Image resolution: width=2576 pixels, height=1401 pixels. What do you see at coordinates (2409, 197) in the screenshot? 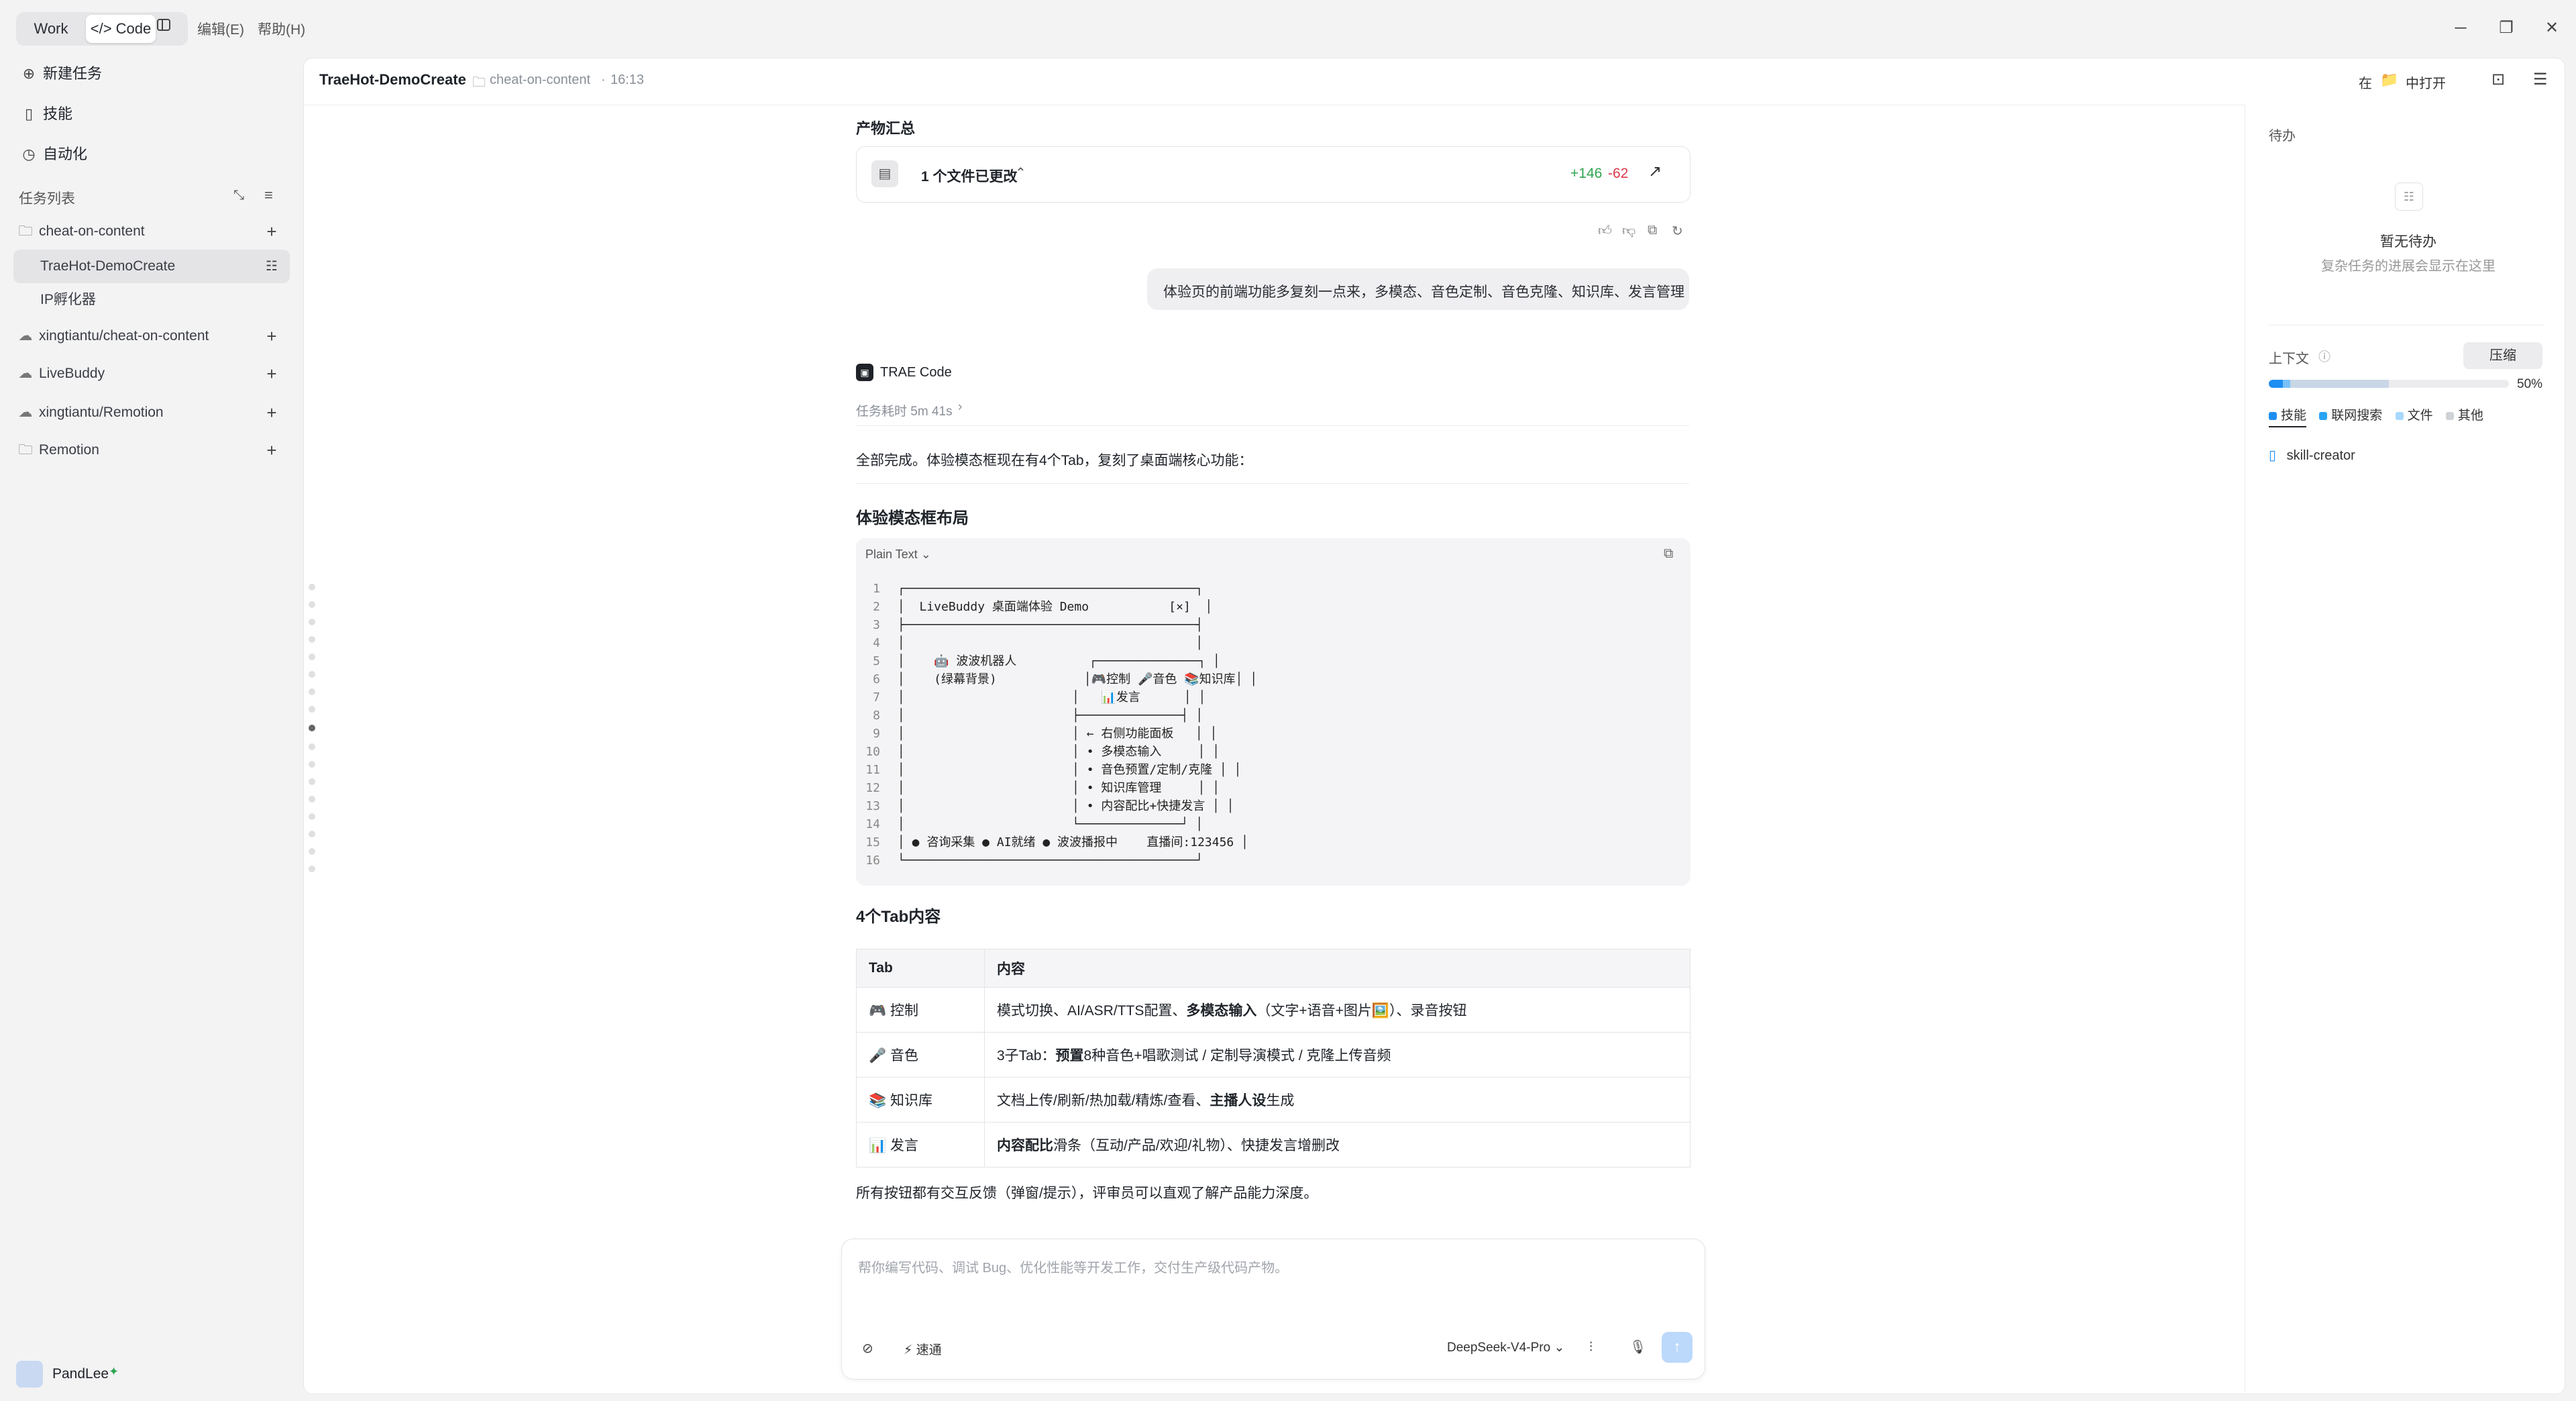
I see `todo-list-icon: ☷` at bounding box center [2409, 197].